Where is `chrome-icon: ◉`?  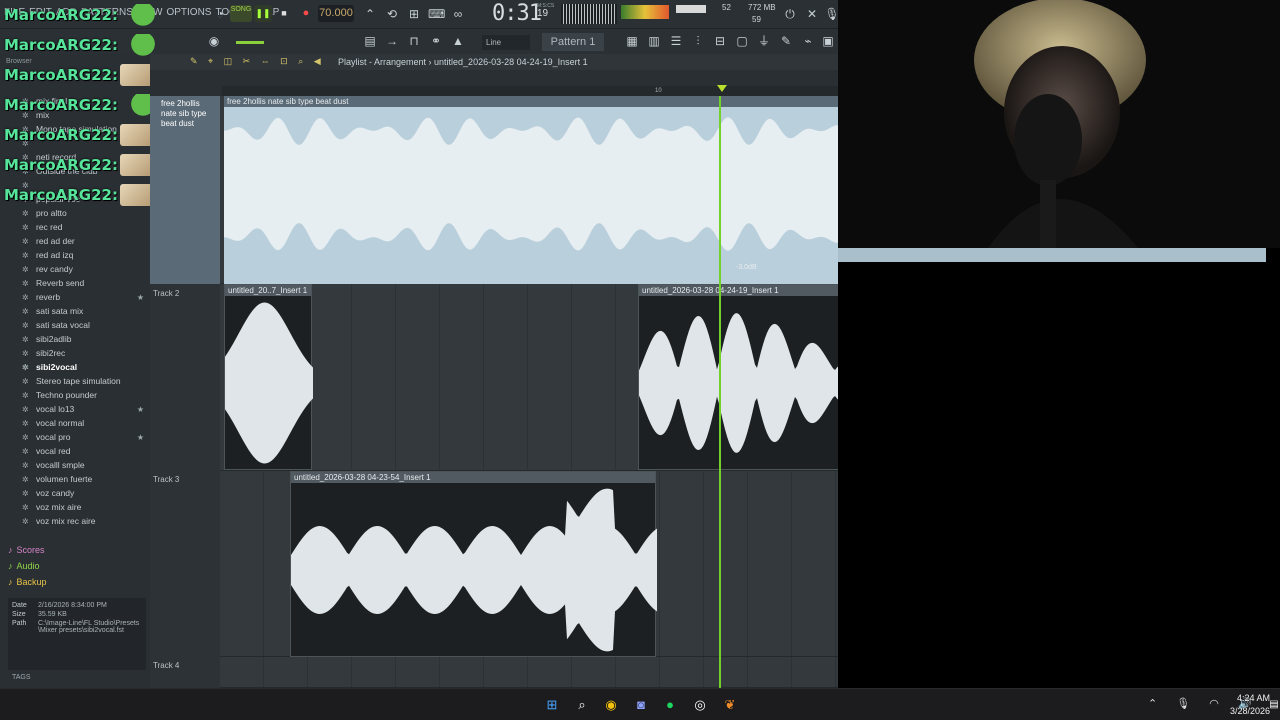 chrome-icon: ◉ is located at coordinates (611, 705).